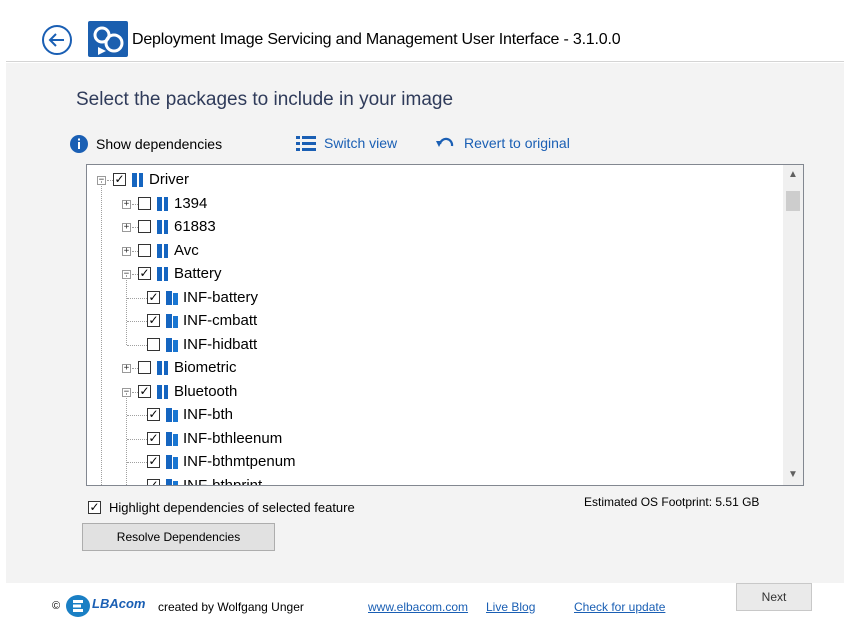 The height and width of the screenshot is (627, 856). Describe the element at coordinates (445, 142) in the screenshot. I see `undo-icon` at that location.